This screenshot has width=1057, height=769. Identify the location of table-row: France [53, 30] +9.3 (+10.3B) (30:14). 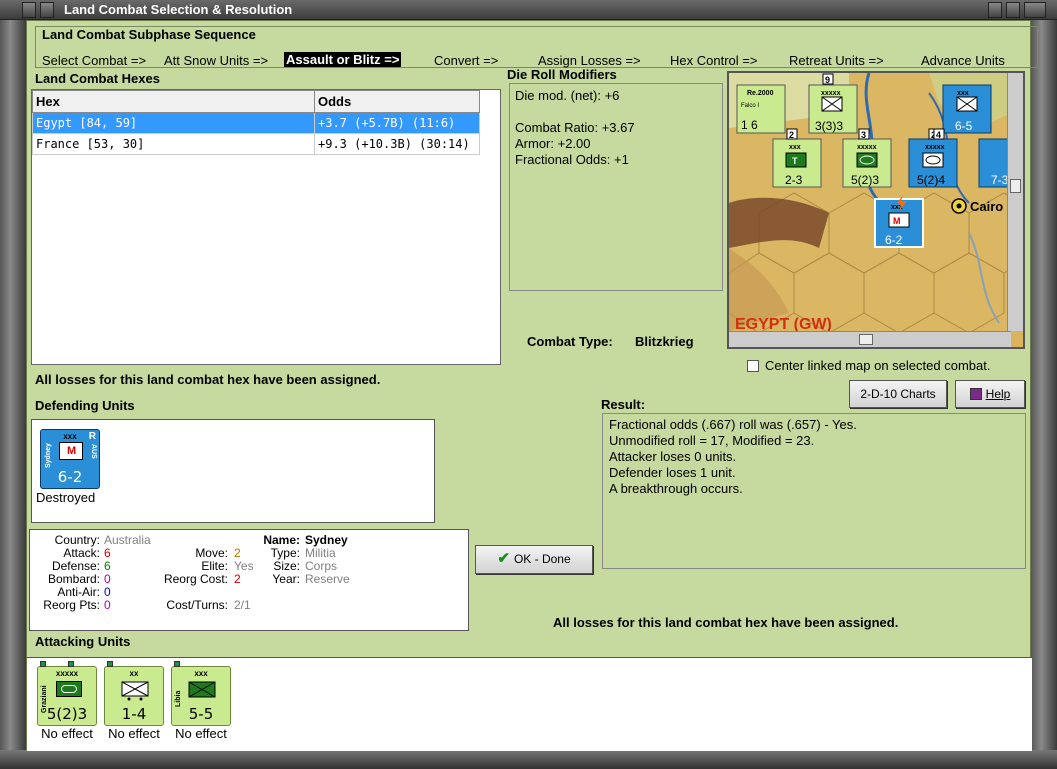
(256, 144).